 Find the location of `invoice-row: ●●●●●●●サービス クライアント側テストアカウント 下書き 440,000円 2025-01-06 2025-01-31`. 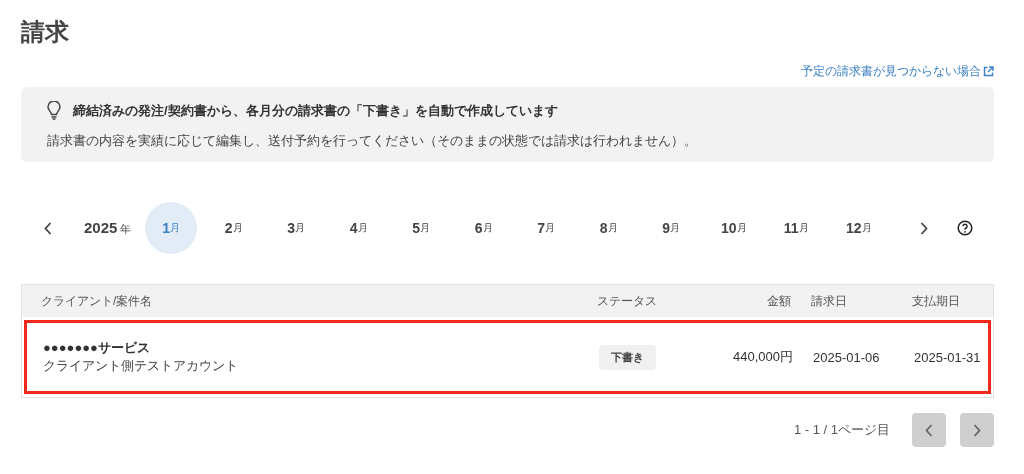

invoice-row: ●●●●●●●サービス クライアント側テストアカウント 下書き 440,000円 2025-01-06 2025-01-31 is located at coordinates (507, 357).